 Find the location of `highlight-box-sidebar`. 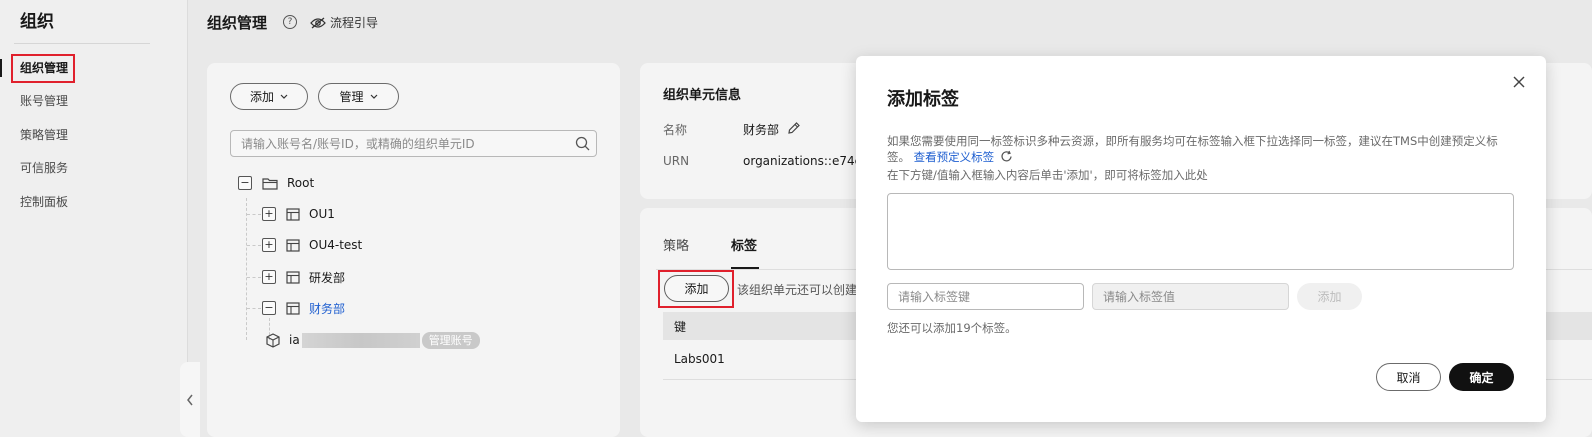

highlight-box-sidebar is located at coordinates (43, 68).